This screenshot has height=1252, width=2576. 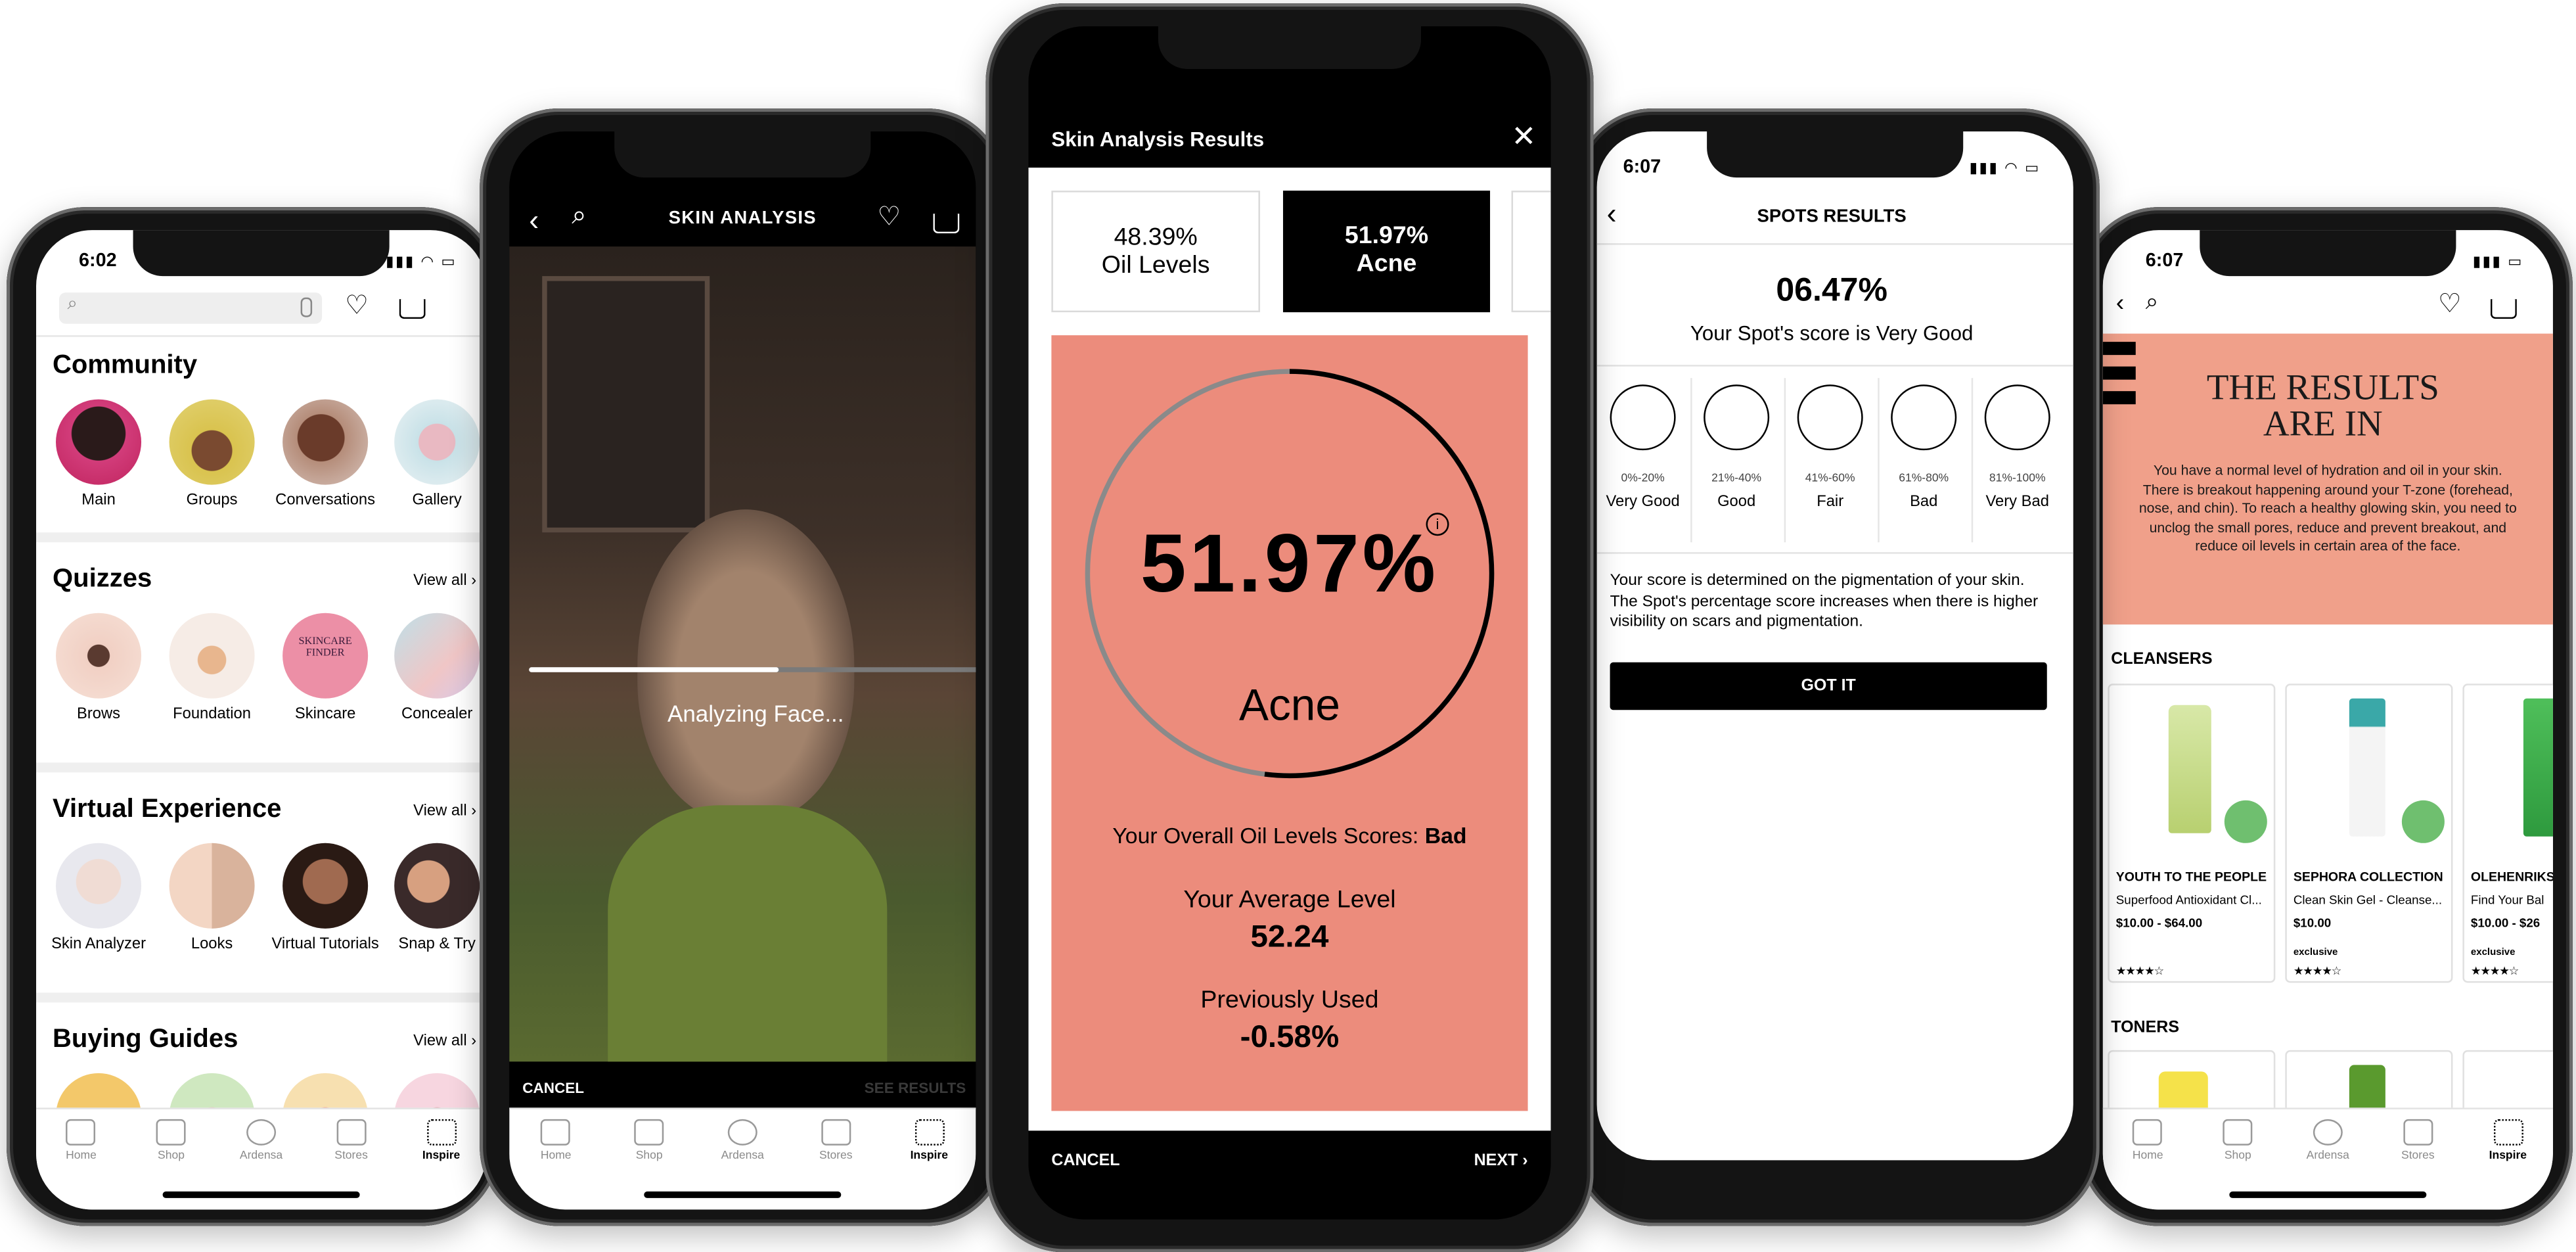 I want to click on range-label: Good, so click(x=1736, y=502).